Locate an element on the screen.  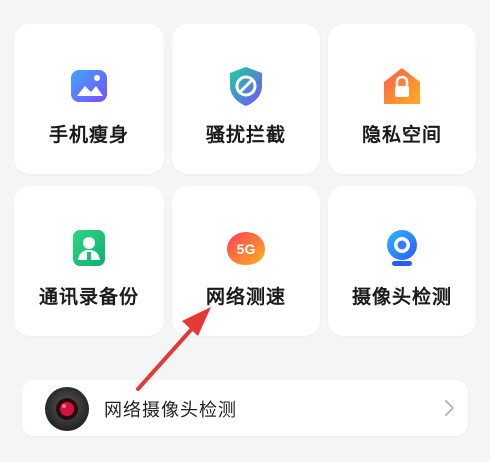
webcam-icon is located at coordinates (67, 409).